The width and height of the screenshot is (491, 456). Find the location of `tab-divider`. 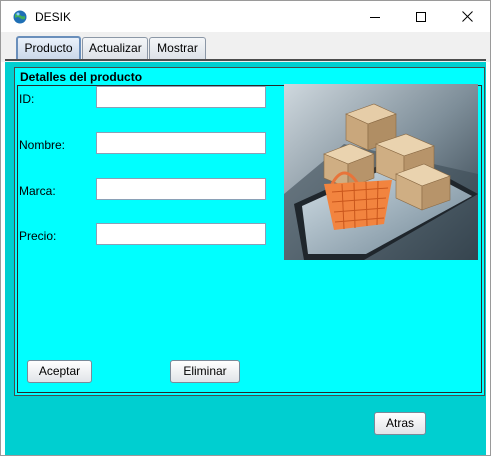

tab-divider is located at coordinates (245, 60).